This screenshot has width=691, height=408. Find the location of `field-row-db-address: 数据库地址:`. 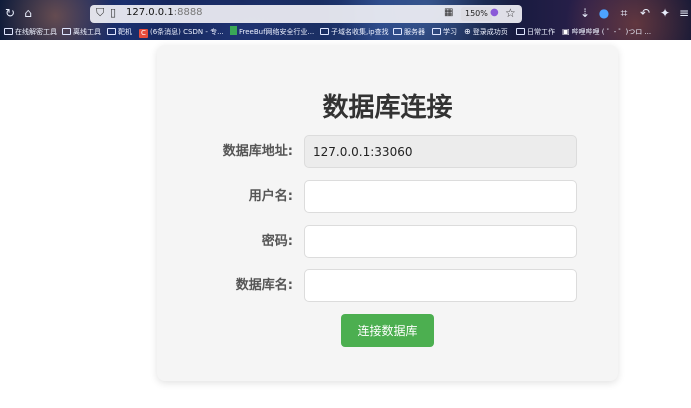

field-row-db-address: 数据库地址: is located at coordinates (387, 152).